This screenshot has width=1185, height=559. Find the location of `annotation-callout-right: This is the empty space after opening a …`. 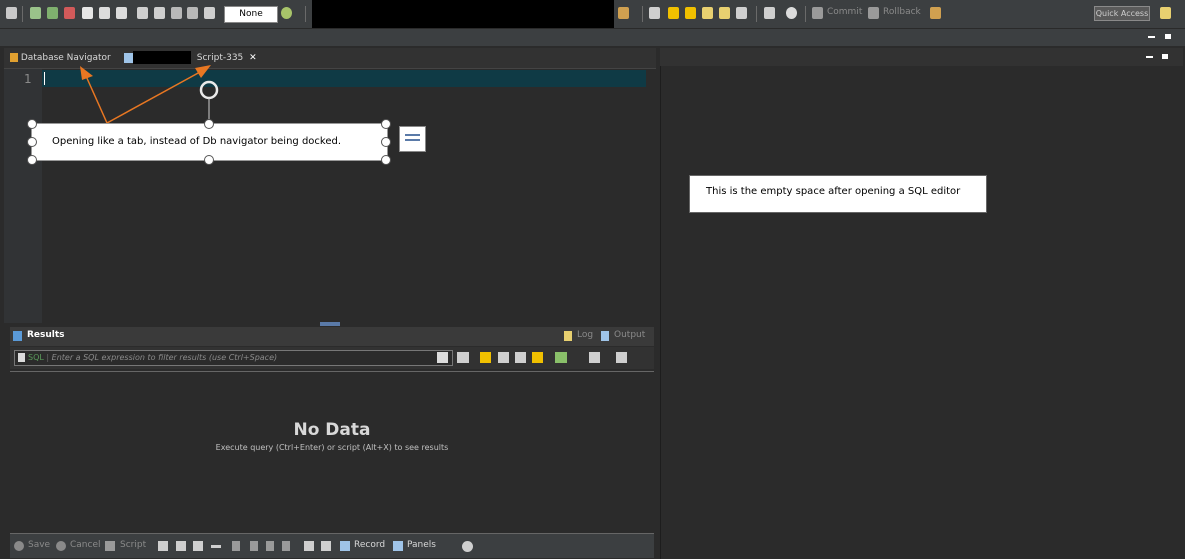

annotation-callout-right: This is the empty space after opening a … is located at coordinates (838, 194).